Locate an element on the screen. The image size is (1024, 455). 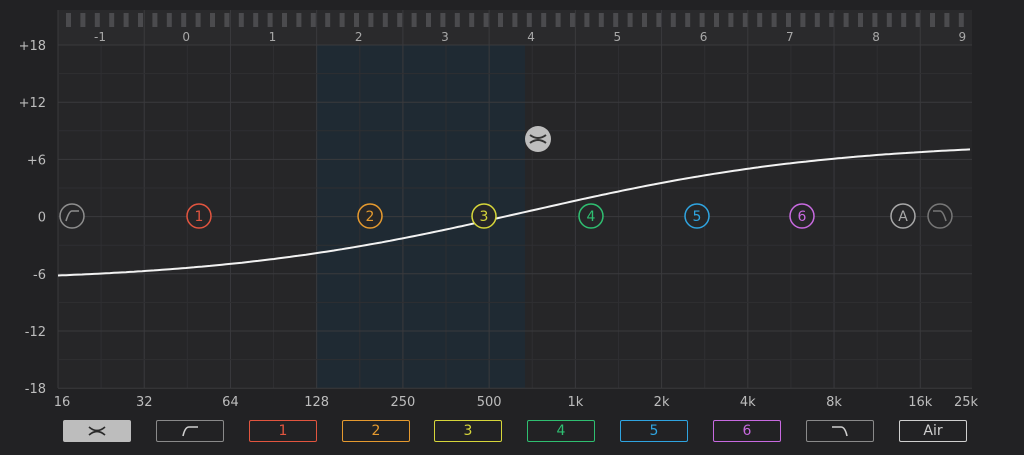
freq-label: 128 is located at coordinates (316, 402).